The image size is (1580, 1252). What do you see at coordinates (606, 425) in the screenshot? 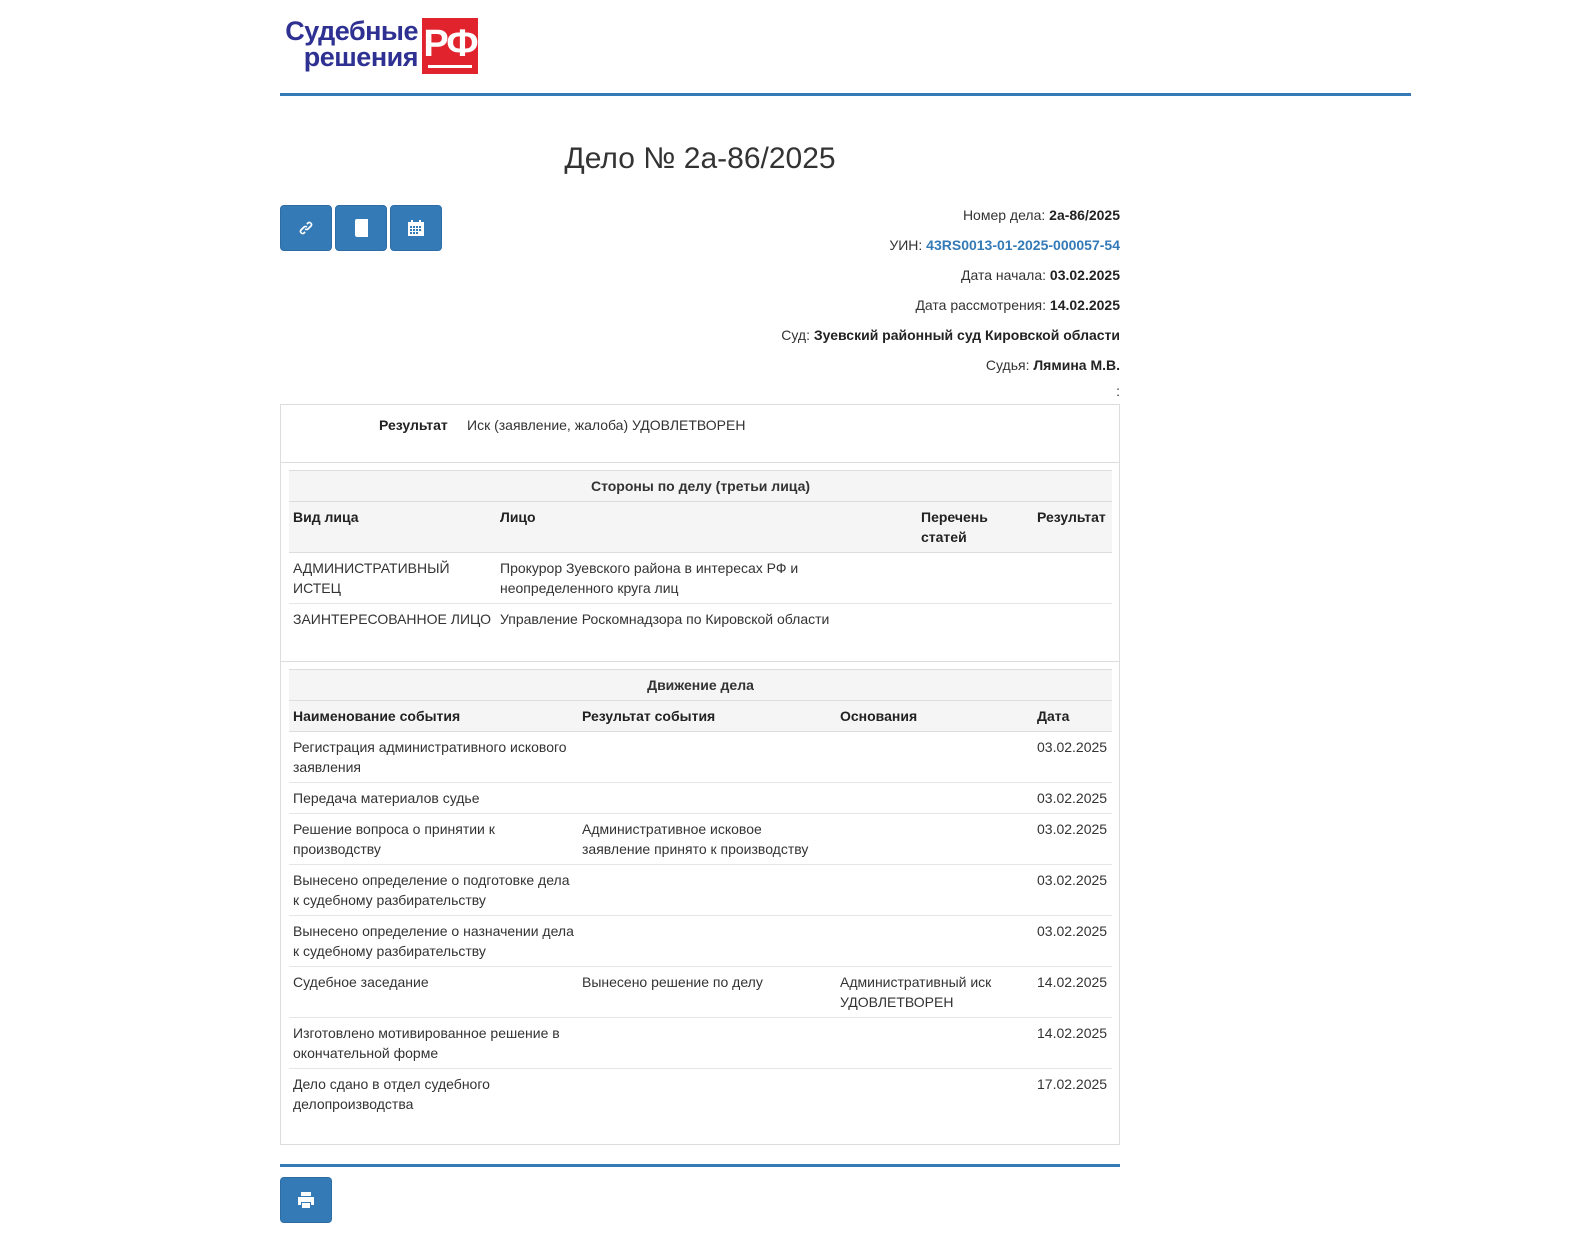
I see `result-value: Иск (заявление, жалоба) УДОВЛЕТВОРЕН` at bounding box center [606, 425].